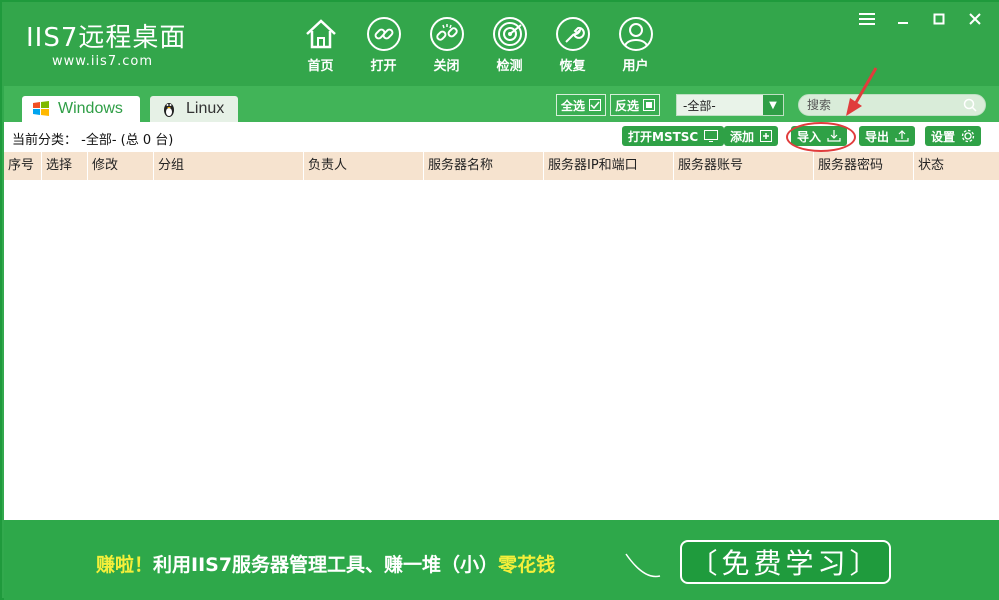 The image size is (999, 600). What do you see at coordinates (501, 104) in the screenshot?
I see `tab-strip: Windows Linux 全选 反选 -全部- ▼` at bounding box center [501, 104].